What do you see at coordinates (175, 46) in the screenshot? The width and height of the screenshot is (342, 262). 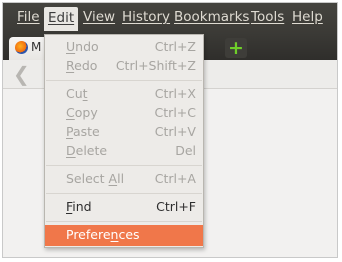 I see `undo-shortcut: Ctrl+Z` at bounding box center [175, 46].